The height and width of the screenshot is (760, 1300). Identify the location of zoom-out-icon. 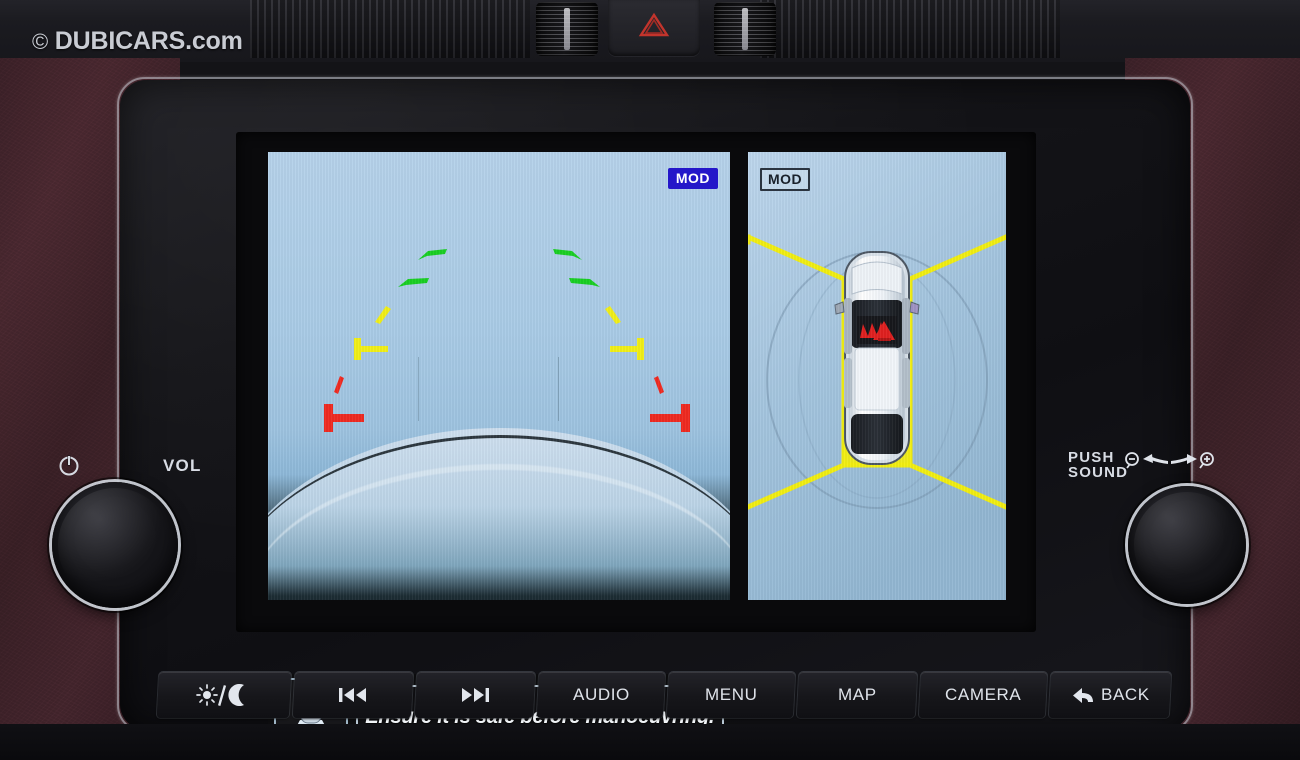
(1132, 460).